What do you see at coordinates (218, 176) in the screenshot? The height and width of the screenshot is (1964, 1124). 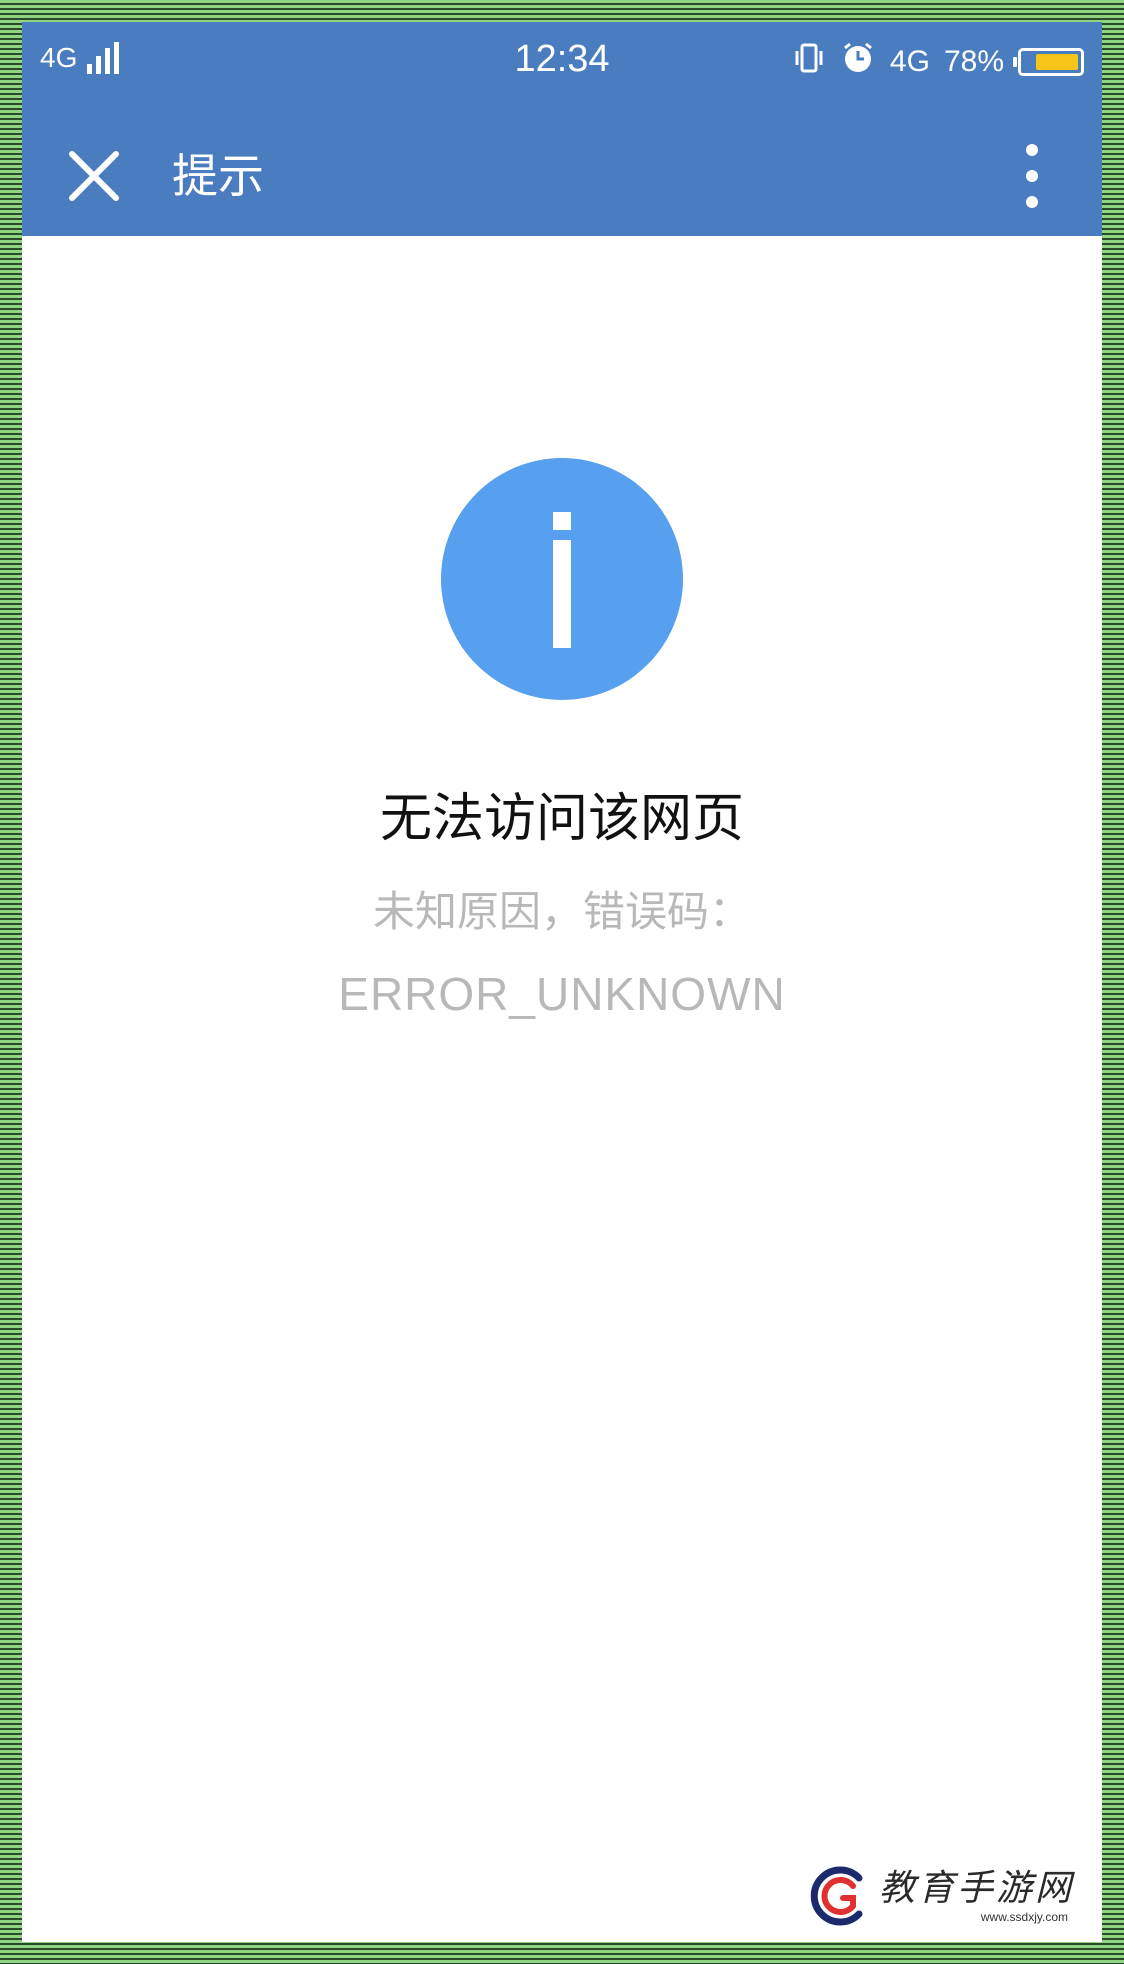 I see `page-title: 提示` at bounding box center [218, 176].